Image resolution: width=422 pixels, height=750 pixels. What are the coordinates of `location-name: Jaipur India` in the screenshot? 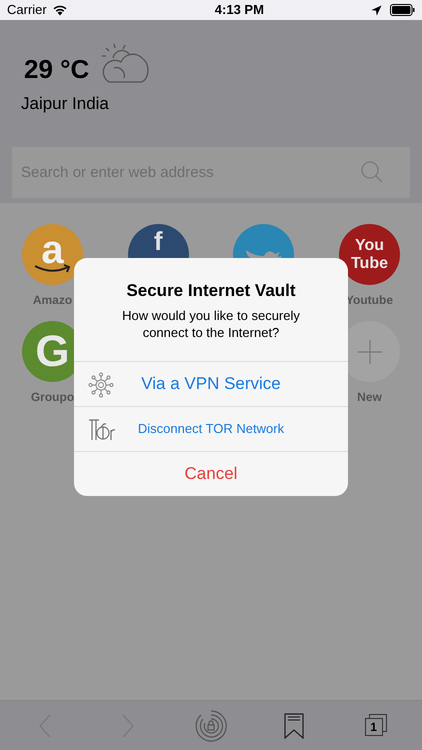 It's located at (65, 104).